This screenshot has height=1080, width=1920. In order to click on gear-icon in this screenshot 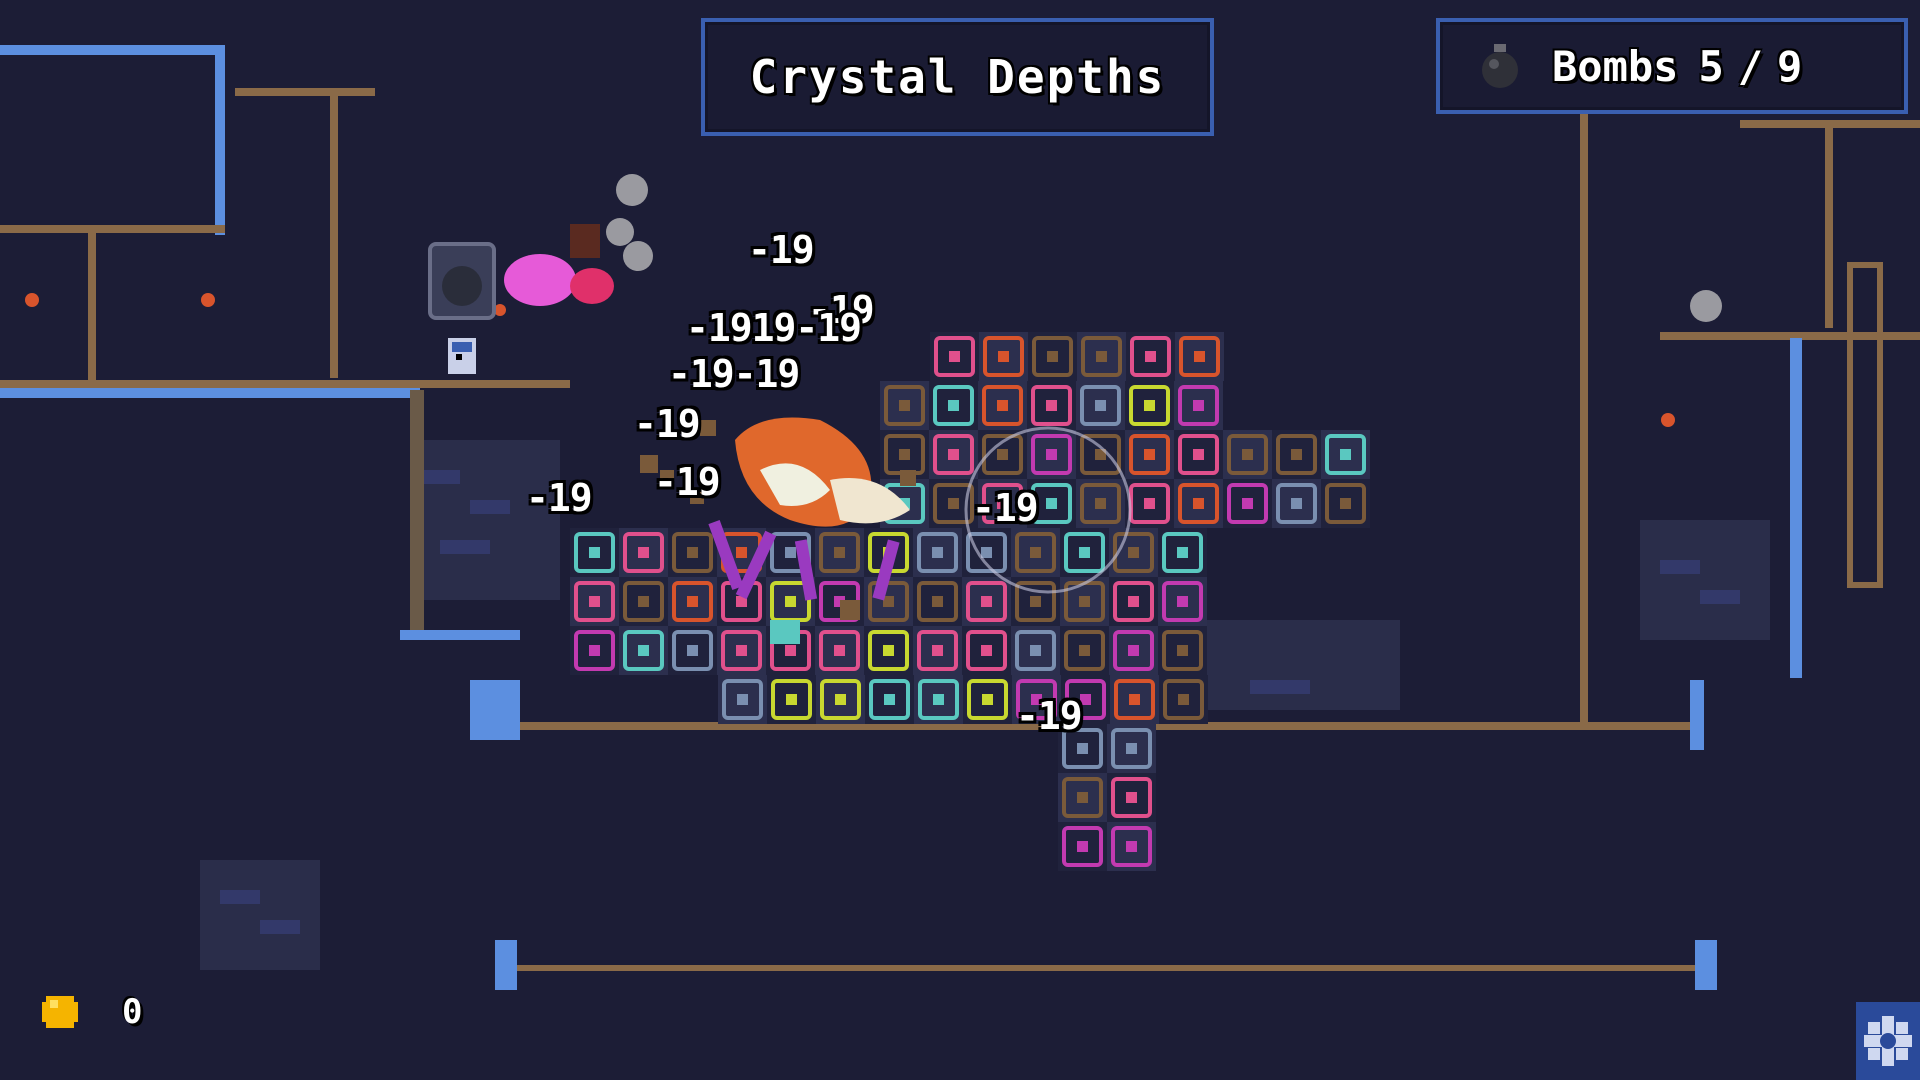, I will do `click(1888, 1041)`.